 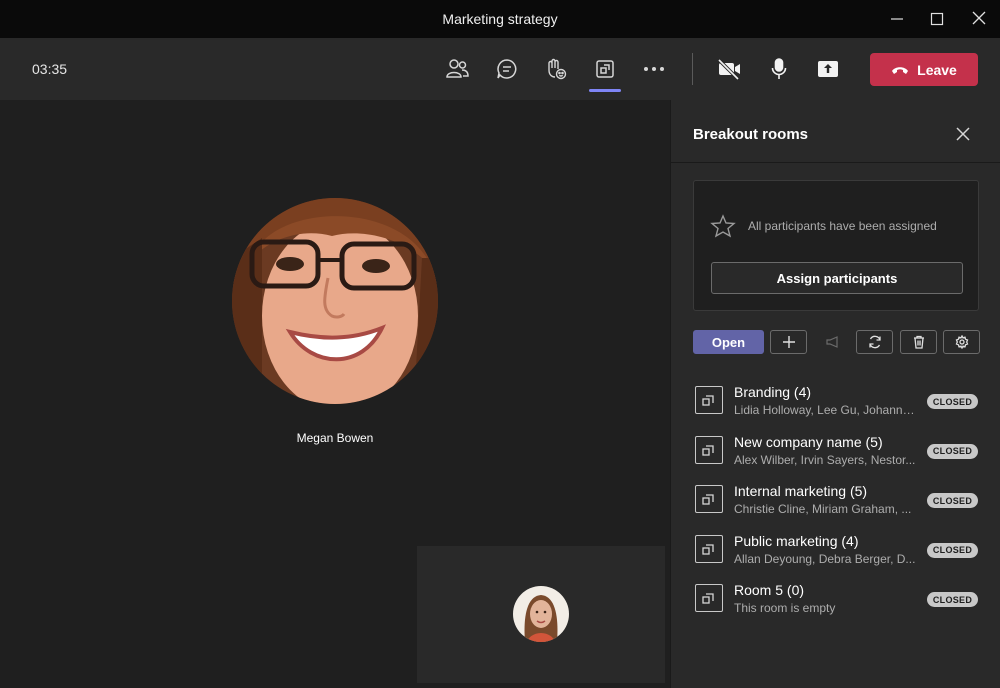 I want to click on people-icon, so click(x=457, y=69).